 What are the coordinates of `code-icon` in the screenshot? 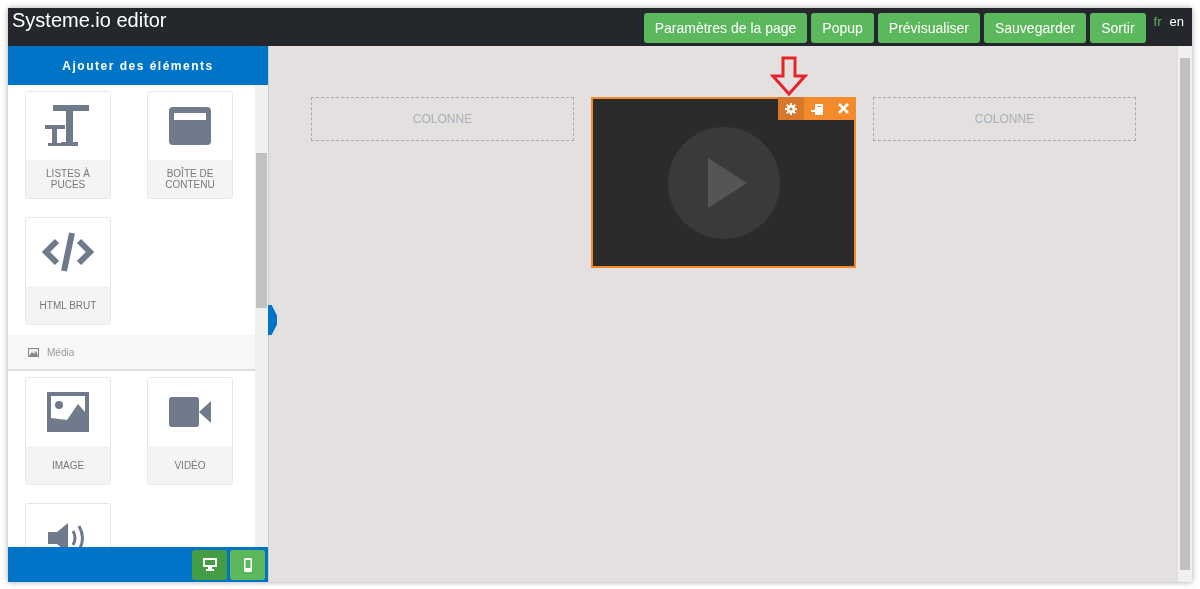 It's located at (68, 252).